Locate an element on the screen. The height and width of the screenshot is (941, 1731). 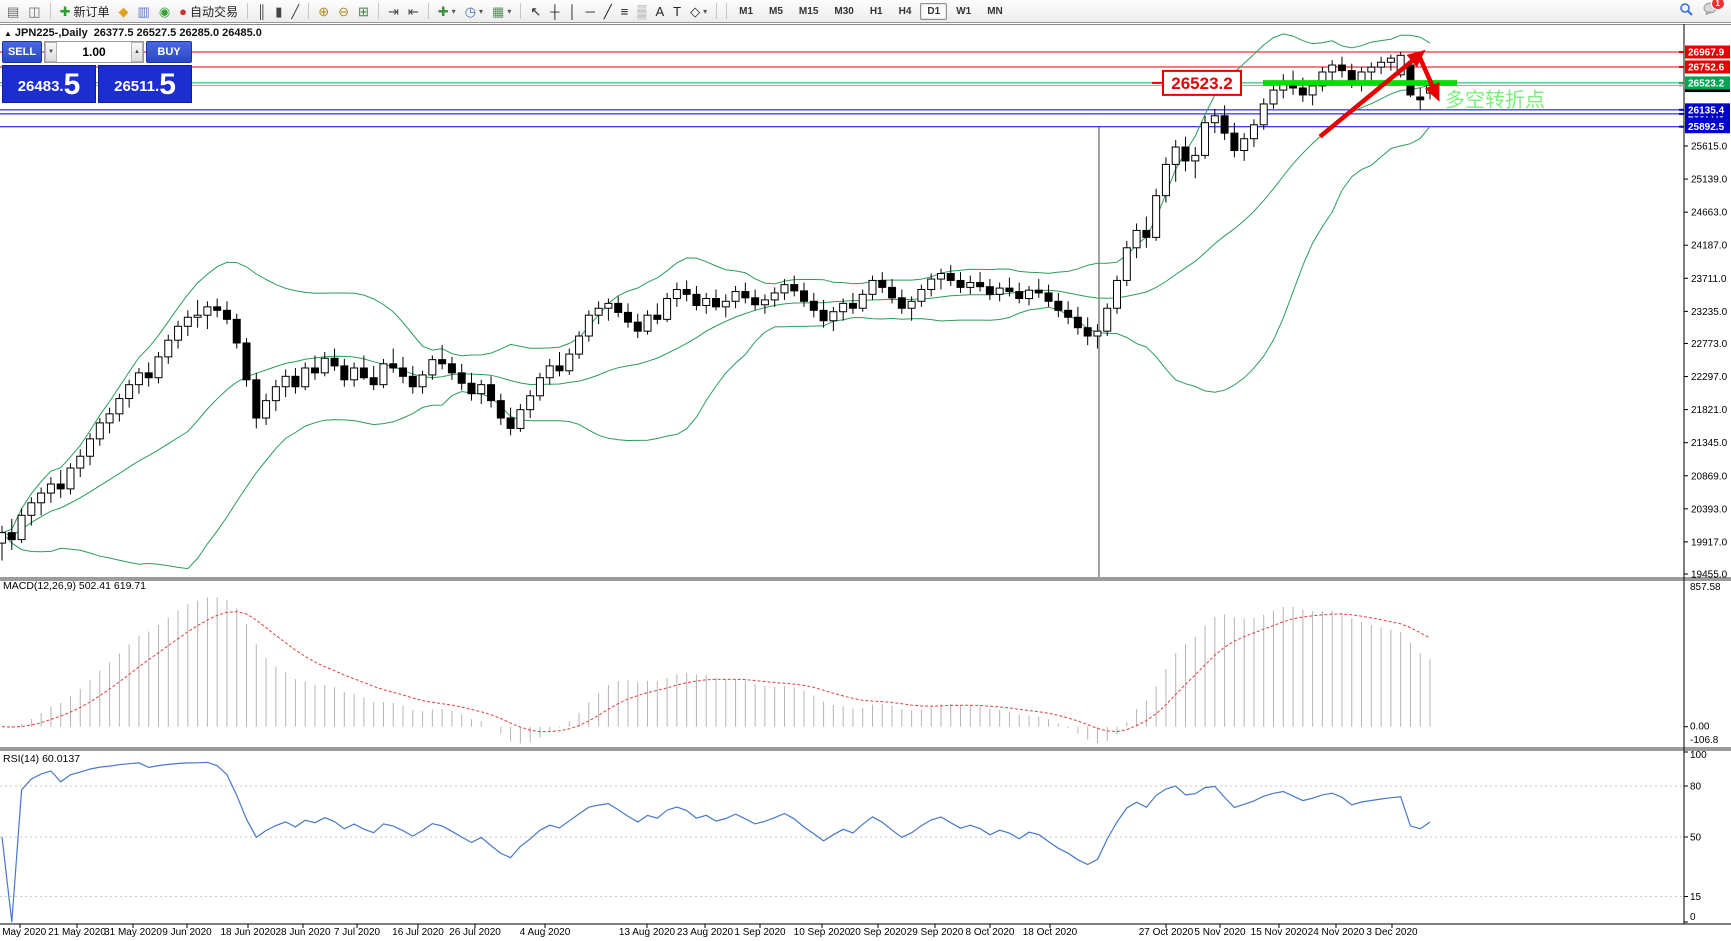
toolbar-text-button: A is located at coordinates (659, 11).